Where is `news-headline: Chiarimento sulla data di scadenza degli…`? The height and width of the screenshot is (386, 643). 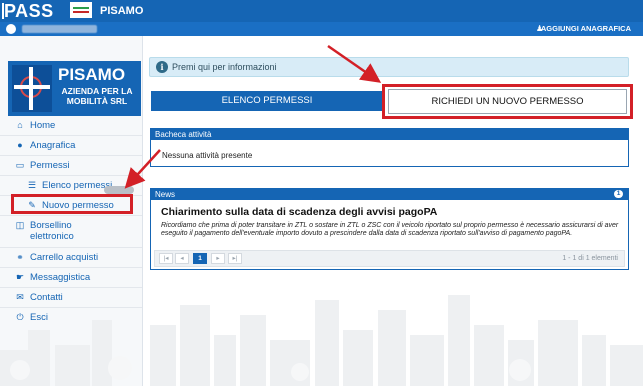 news-headline: Chiarimento sulla data di scadenza degli… is located at coordinates (299, 212).